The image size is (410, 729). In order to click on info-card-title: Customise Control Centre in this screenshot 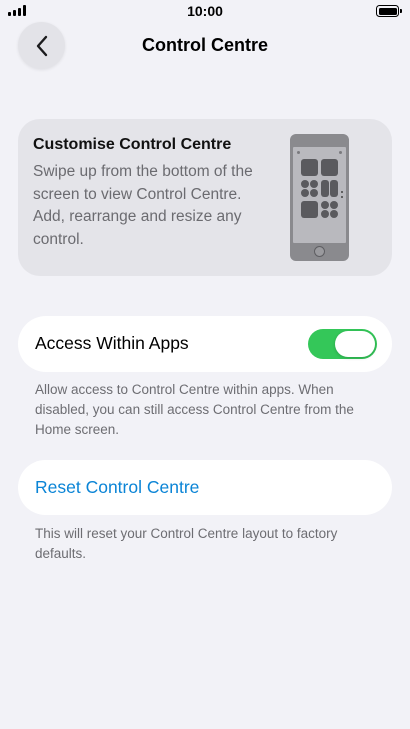, I will do `click(132, 144)`.